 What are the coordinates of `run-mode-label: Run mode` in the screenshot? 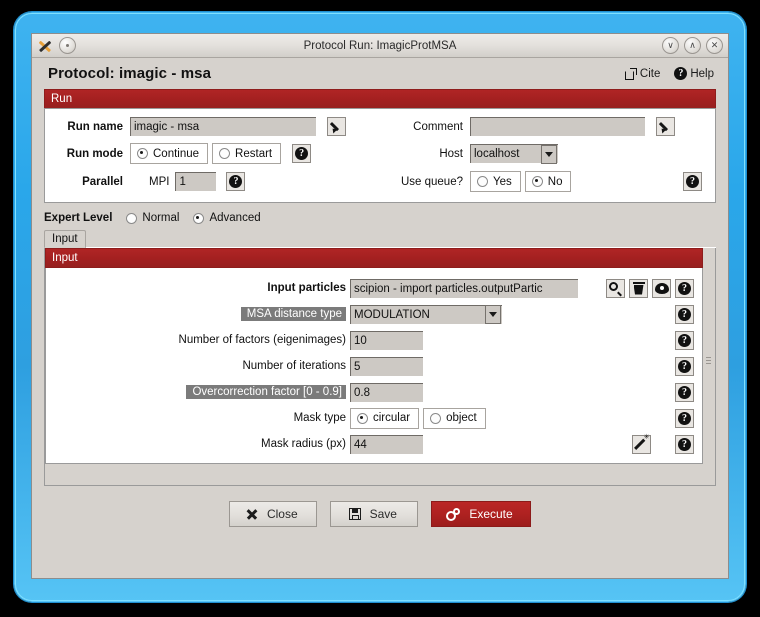 It's located at (94, 153).